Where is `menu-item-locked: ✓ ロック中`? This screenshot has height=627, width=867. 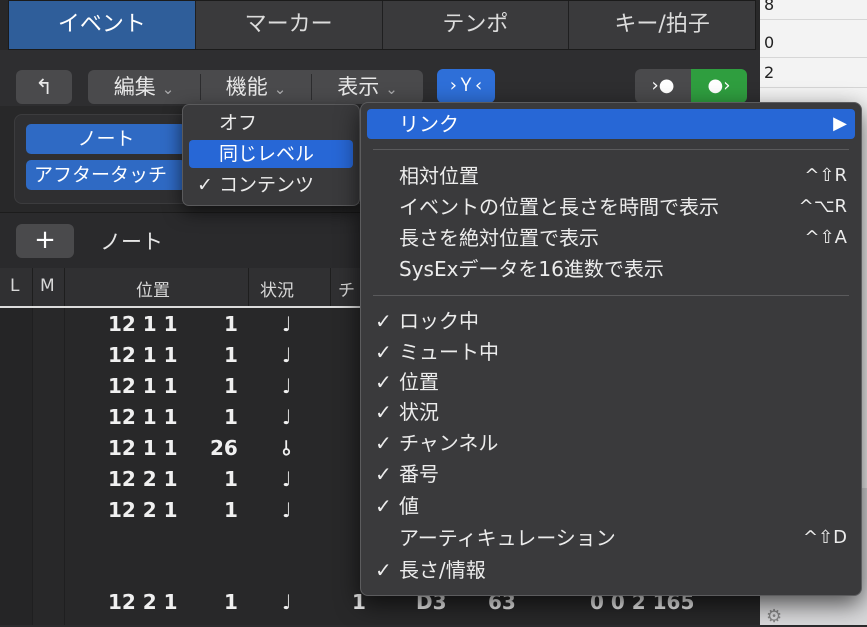 menu-item-locked: ✓ ロック中 is located at coordinates (611, 321).